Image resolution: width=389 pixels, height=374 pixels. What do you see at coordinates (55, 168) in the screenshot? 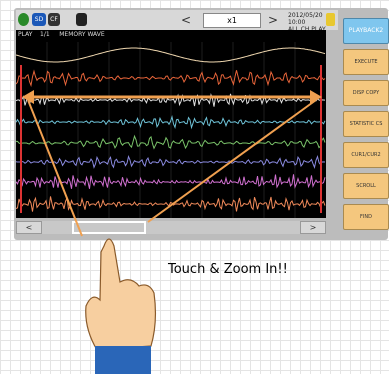
I see `zoom-guide-left` at bounding box center [55, 168].